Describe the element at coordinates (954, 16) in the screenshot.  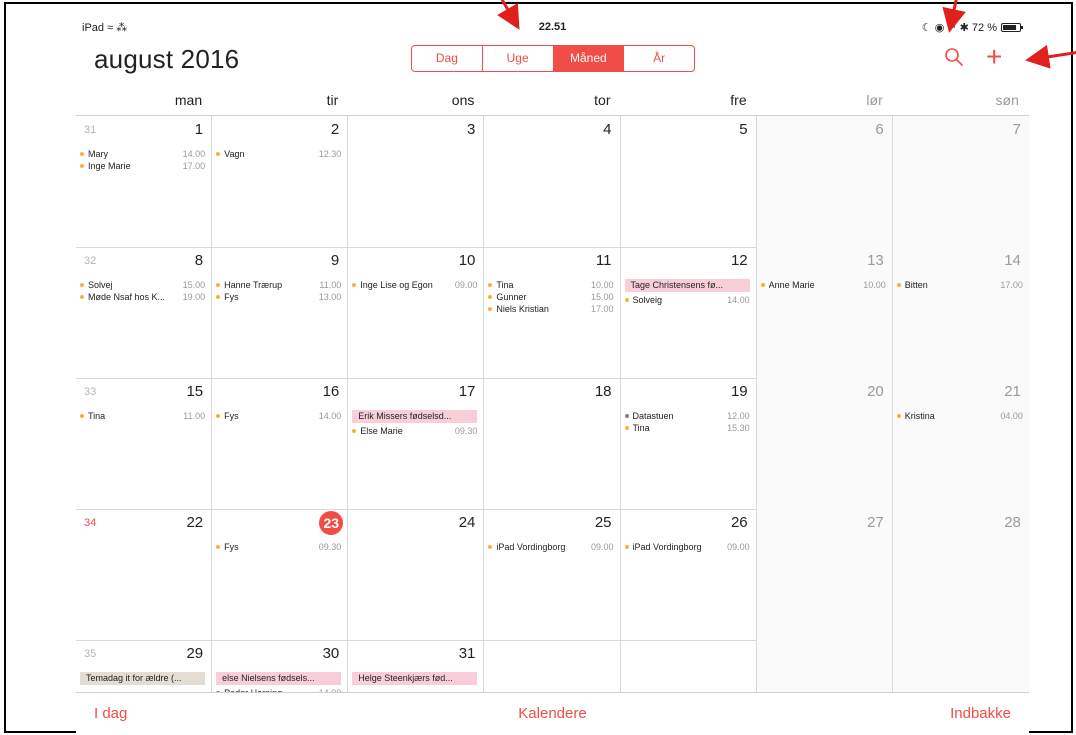
I see `arrow-to-search` at that location.